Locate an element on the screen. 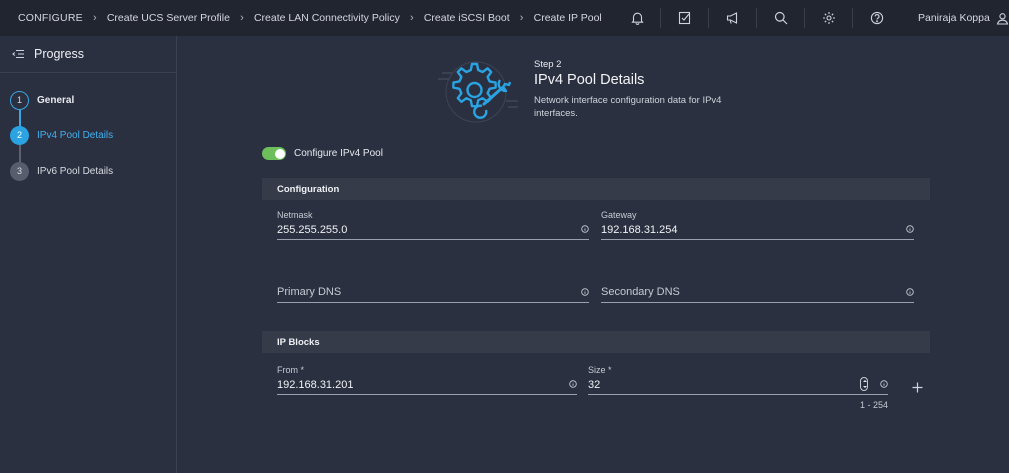 This screenshot has height=473, width=1009. breadcrumb-configure: CONFIGURE is located at coordinates (50, 18).